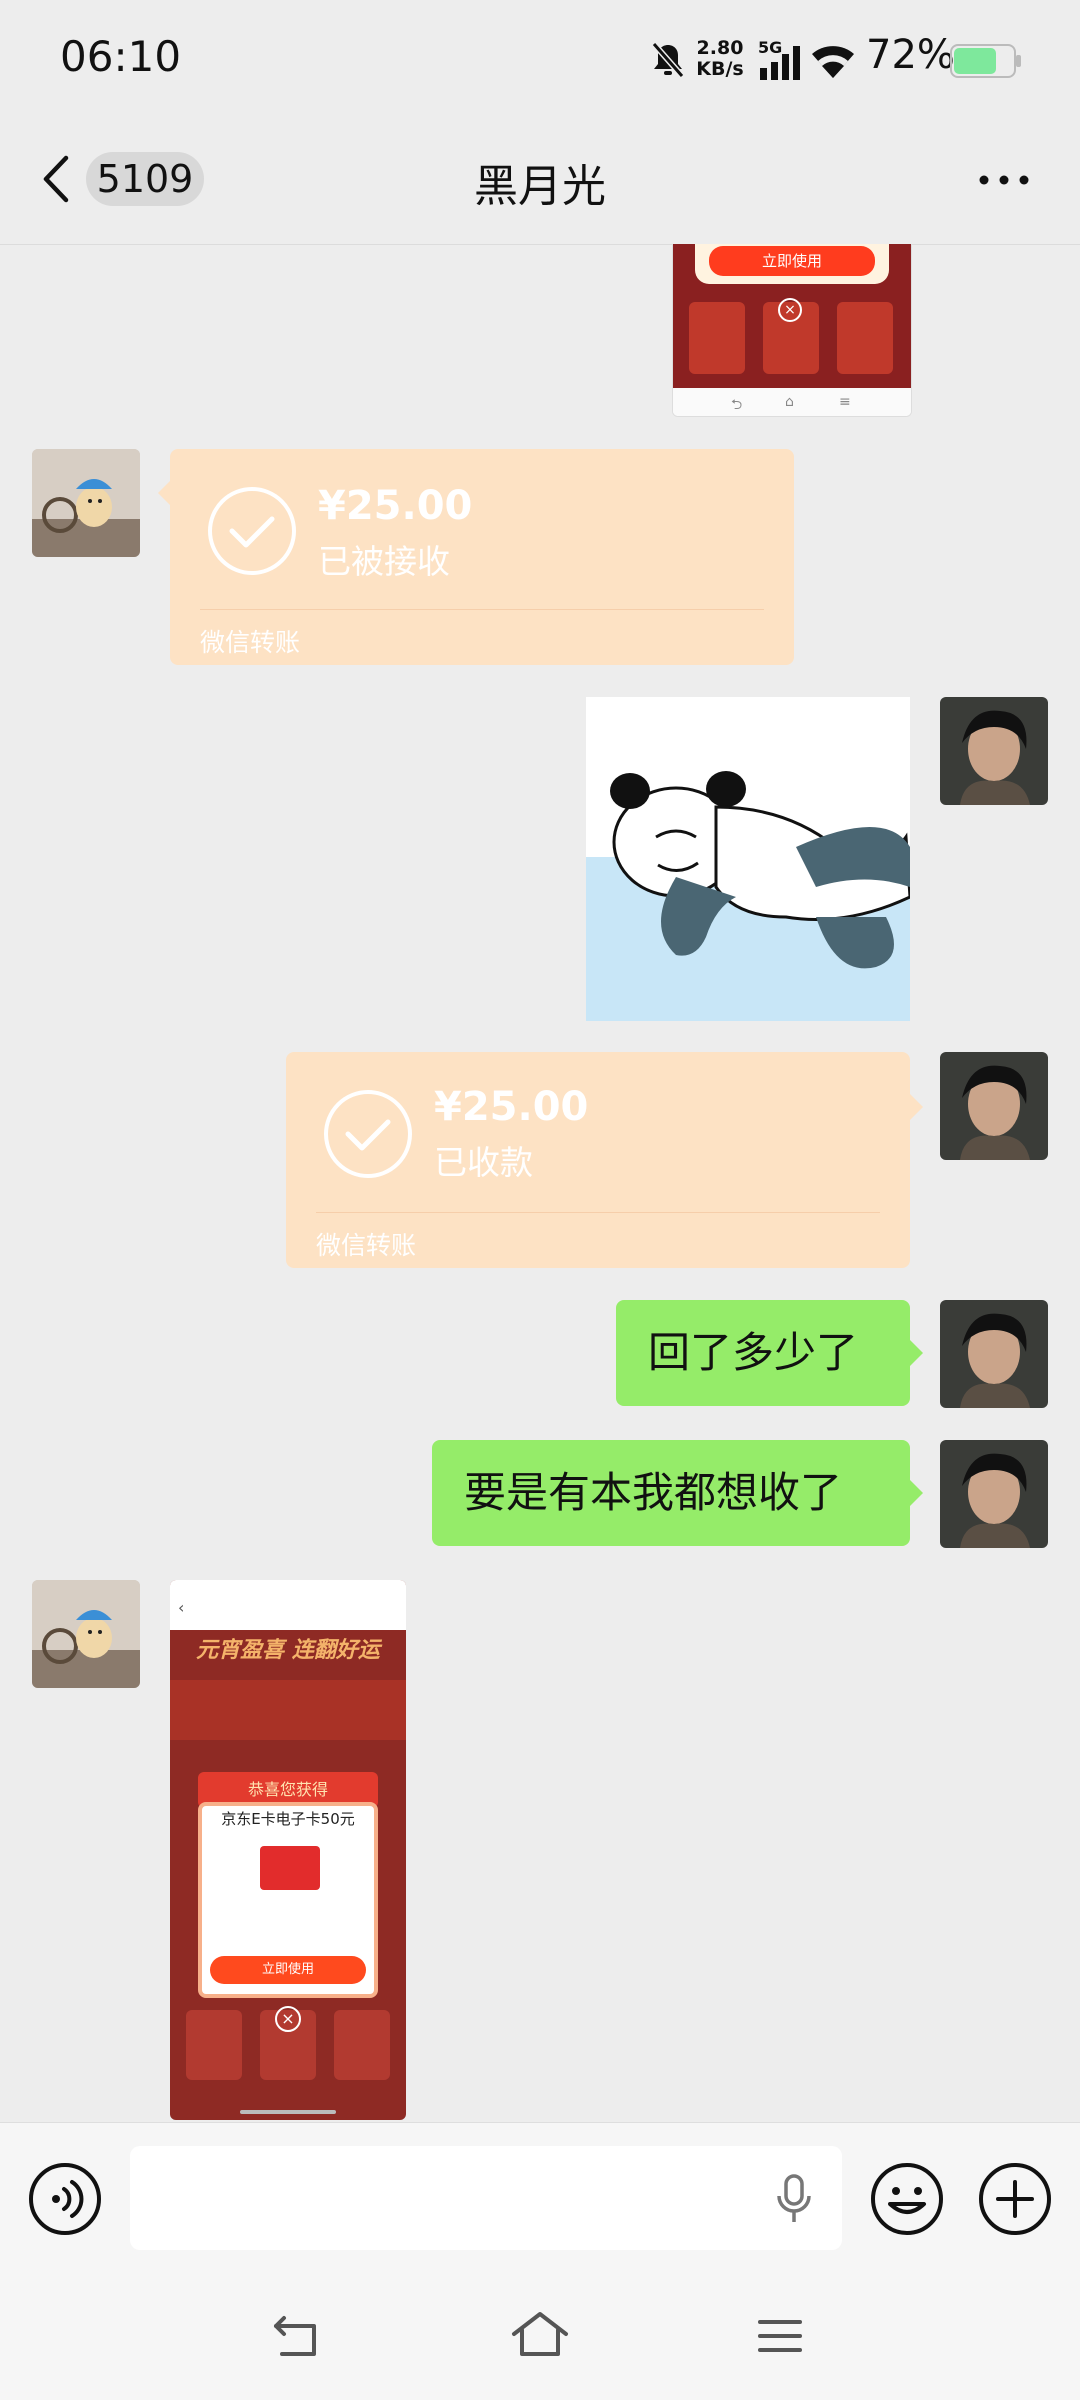 Image resolution: width=1080 pixels, height=2400 pixels. What do you see at coordinates (298, 2336) in the screenshot?
I see `back-nav-icon` at bounding box center [298, 2336].